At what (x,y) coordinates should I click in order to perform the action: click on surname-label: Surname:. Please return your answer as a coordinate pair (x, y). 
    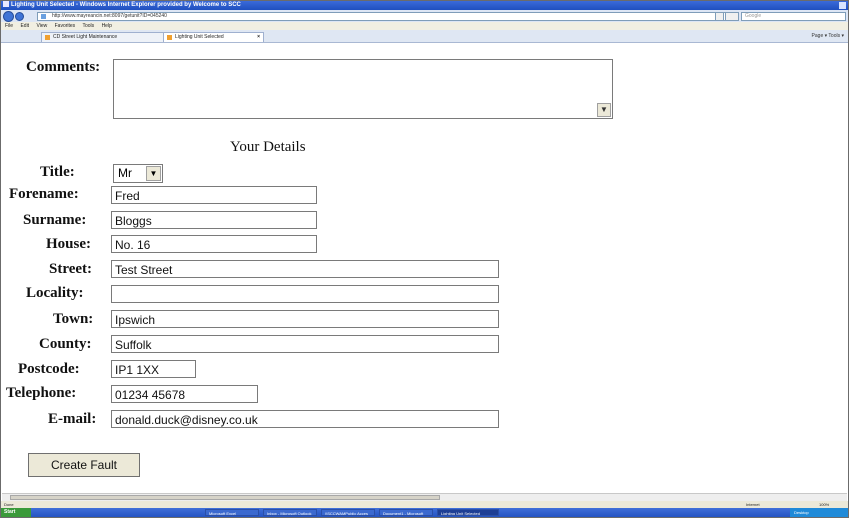
    Looking at the image, I should click on (55, 220).